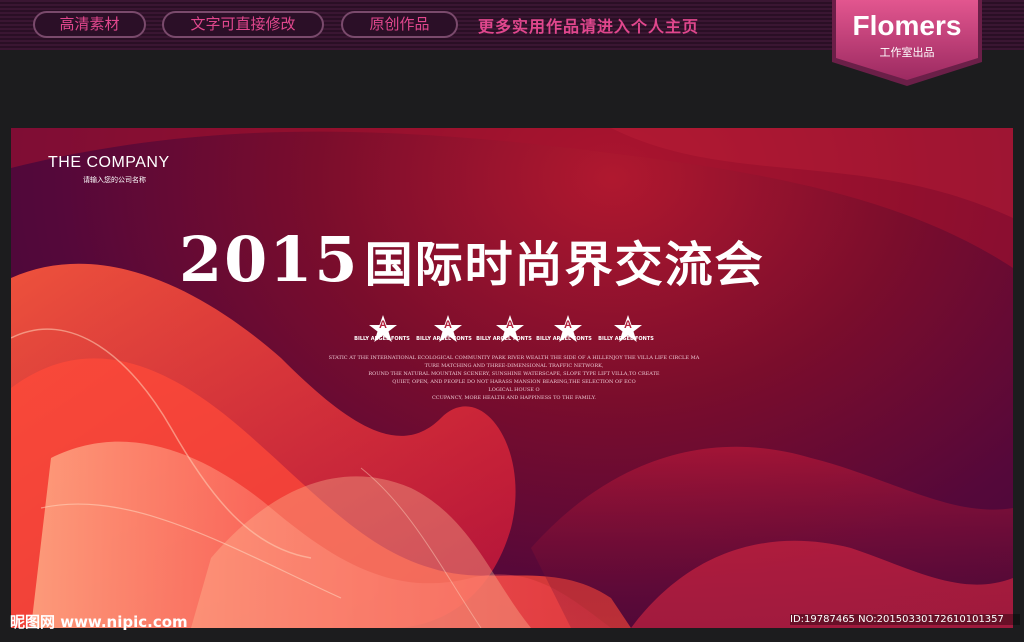  Describe the element at coordinates (89, 24) in the screenshot. I see `tag-hd-material: 高清素材` at that location.